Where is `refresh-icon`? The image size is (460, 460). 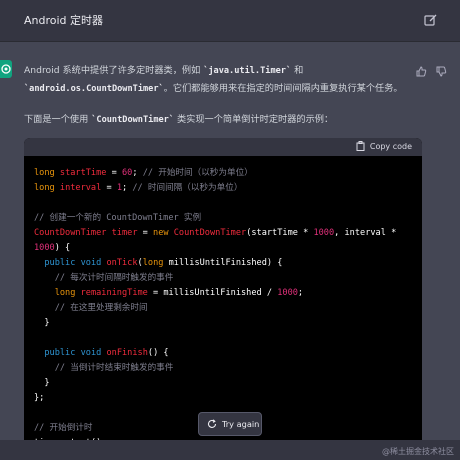 refresh-icon is located at coordinates (212, 423).